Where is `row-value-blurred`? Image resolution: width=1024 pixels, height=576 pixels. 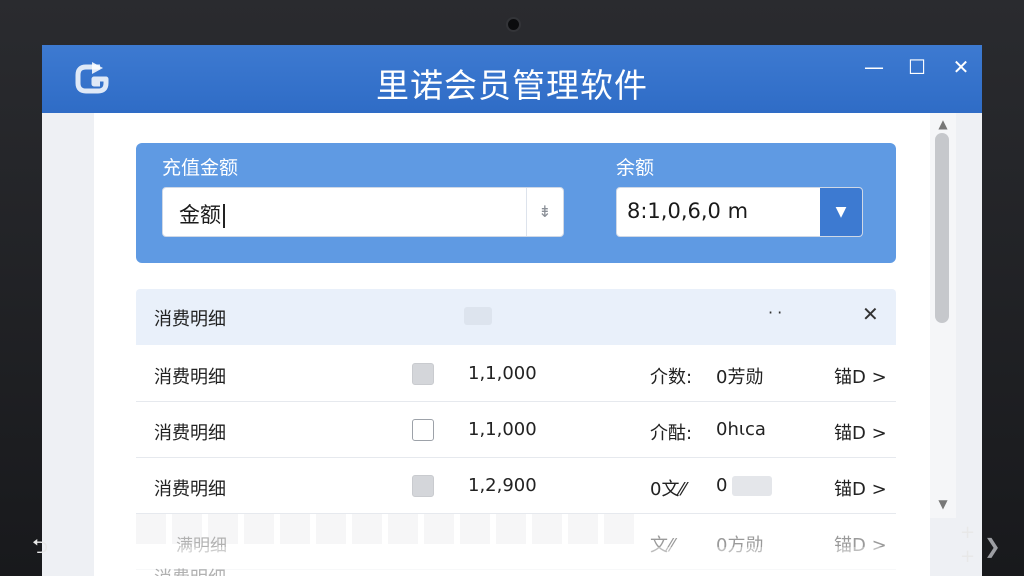
row-value-blurred is located at coordinates (752, 486).